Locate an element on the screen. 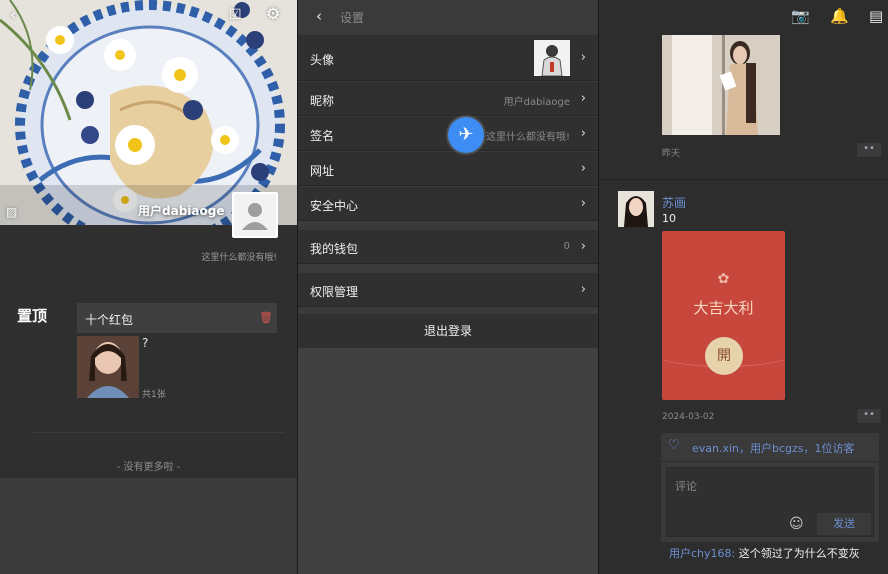 Image resolution: width=888 pixels, height=574 pixels. comment-item: 用户chy168: 这个领过了为什么不变灰 is located at coordinates (764, 553).